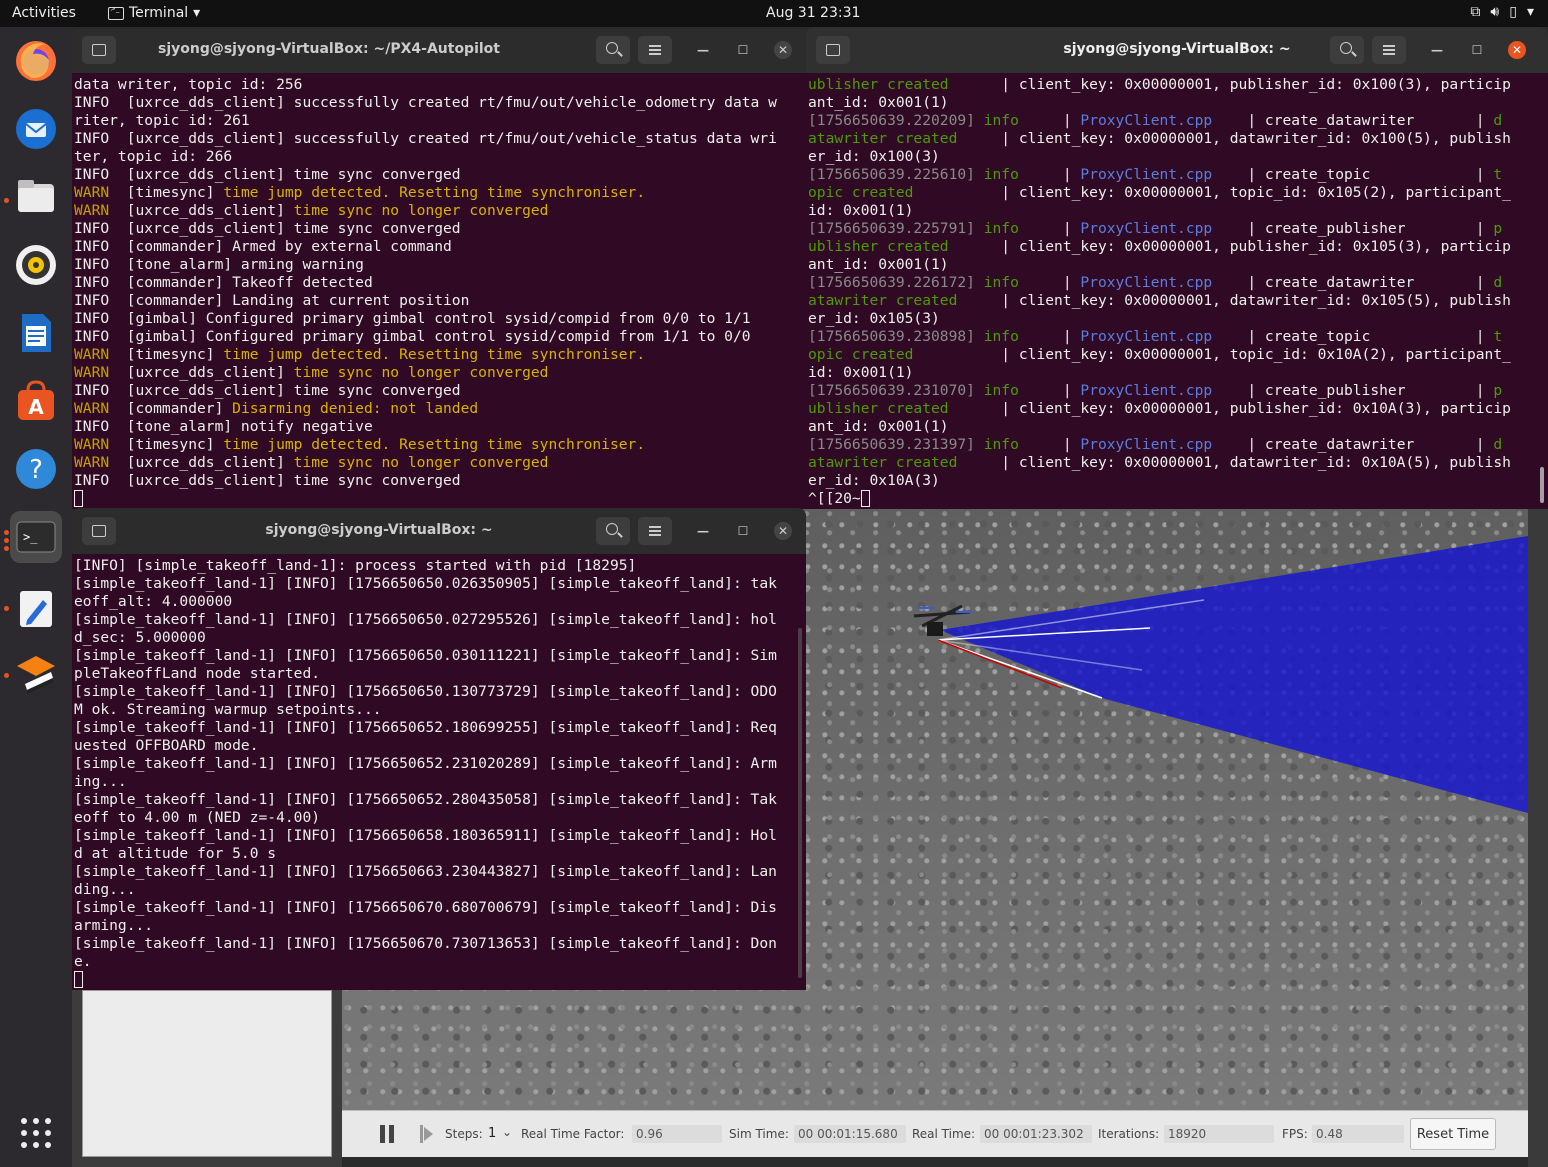 Image resolution: width=1548 pixels, height=1167 pixels. Describe the element at coordinates (388, 1134) in the screenshot. I see `pause-button` at that location.